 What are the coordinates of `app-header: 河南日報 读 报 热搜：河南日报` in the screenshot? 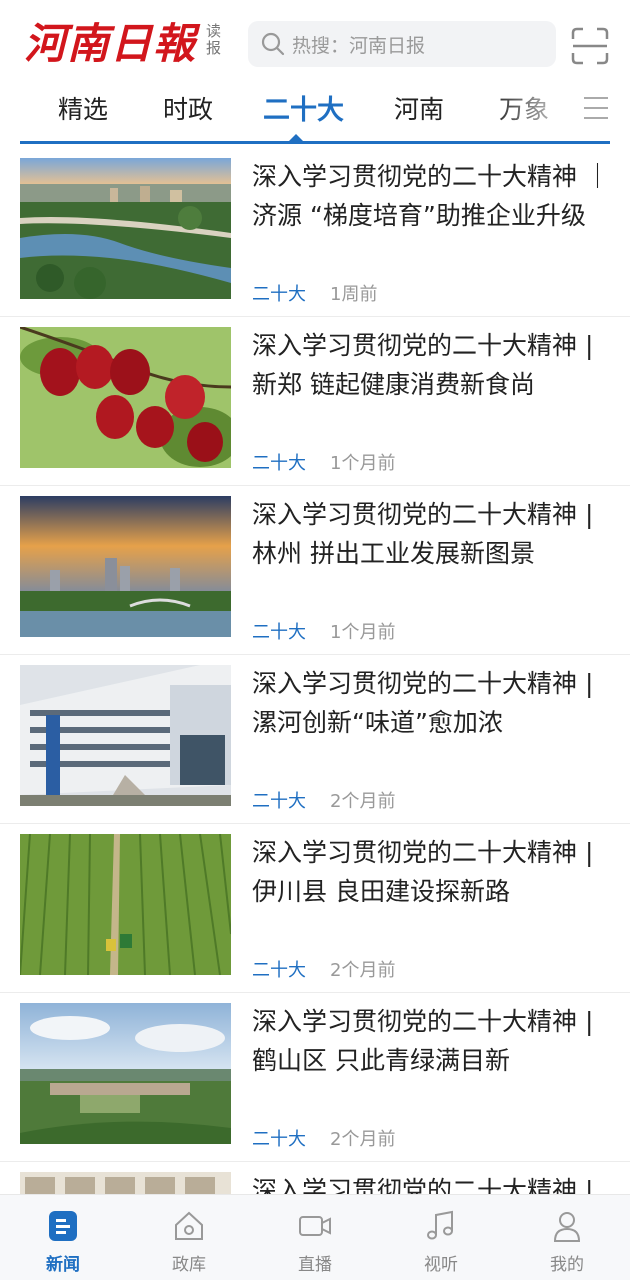 It's located at (315, 43).